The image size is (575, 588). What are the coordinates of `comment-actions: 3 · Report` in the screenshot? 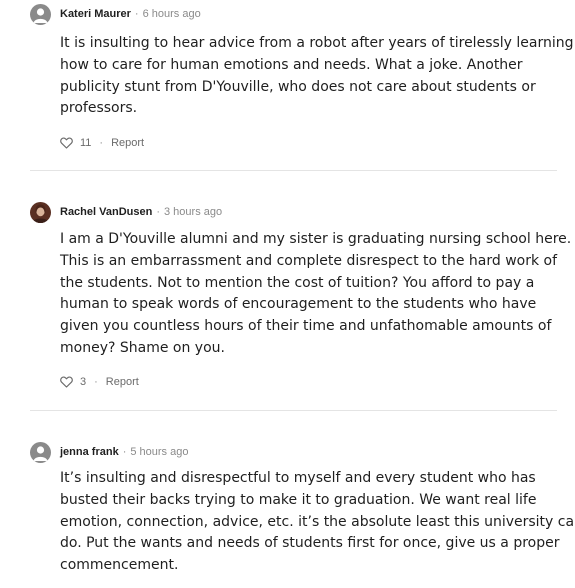 It's located at (99, 382).